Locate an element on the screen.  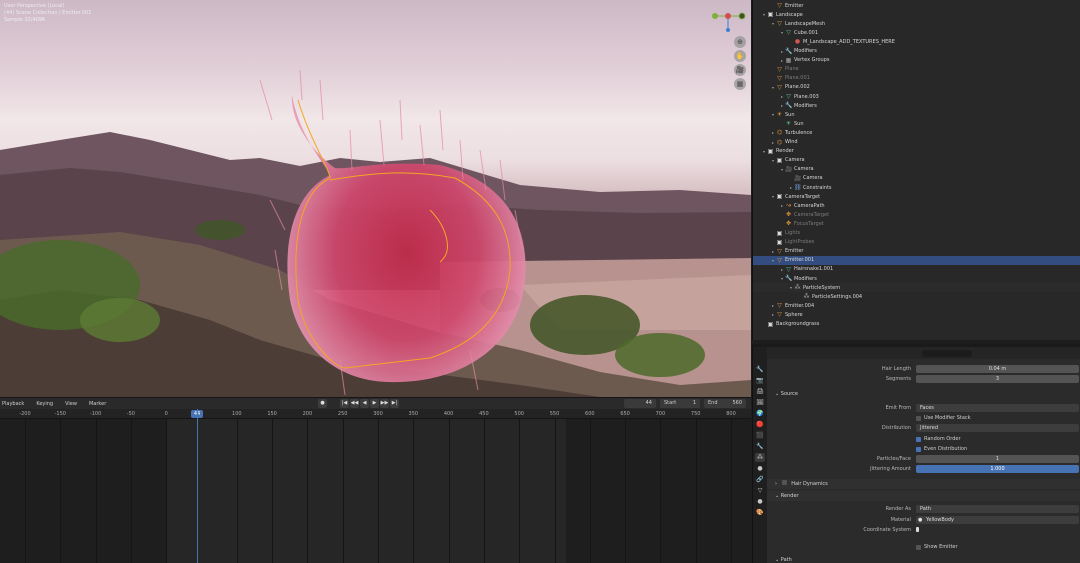
properties-tab-icon: ⬛ is located at coordinates (760, 435).